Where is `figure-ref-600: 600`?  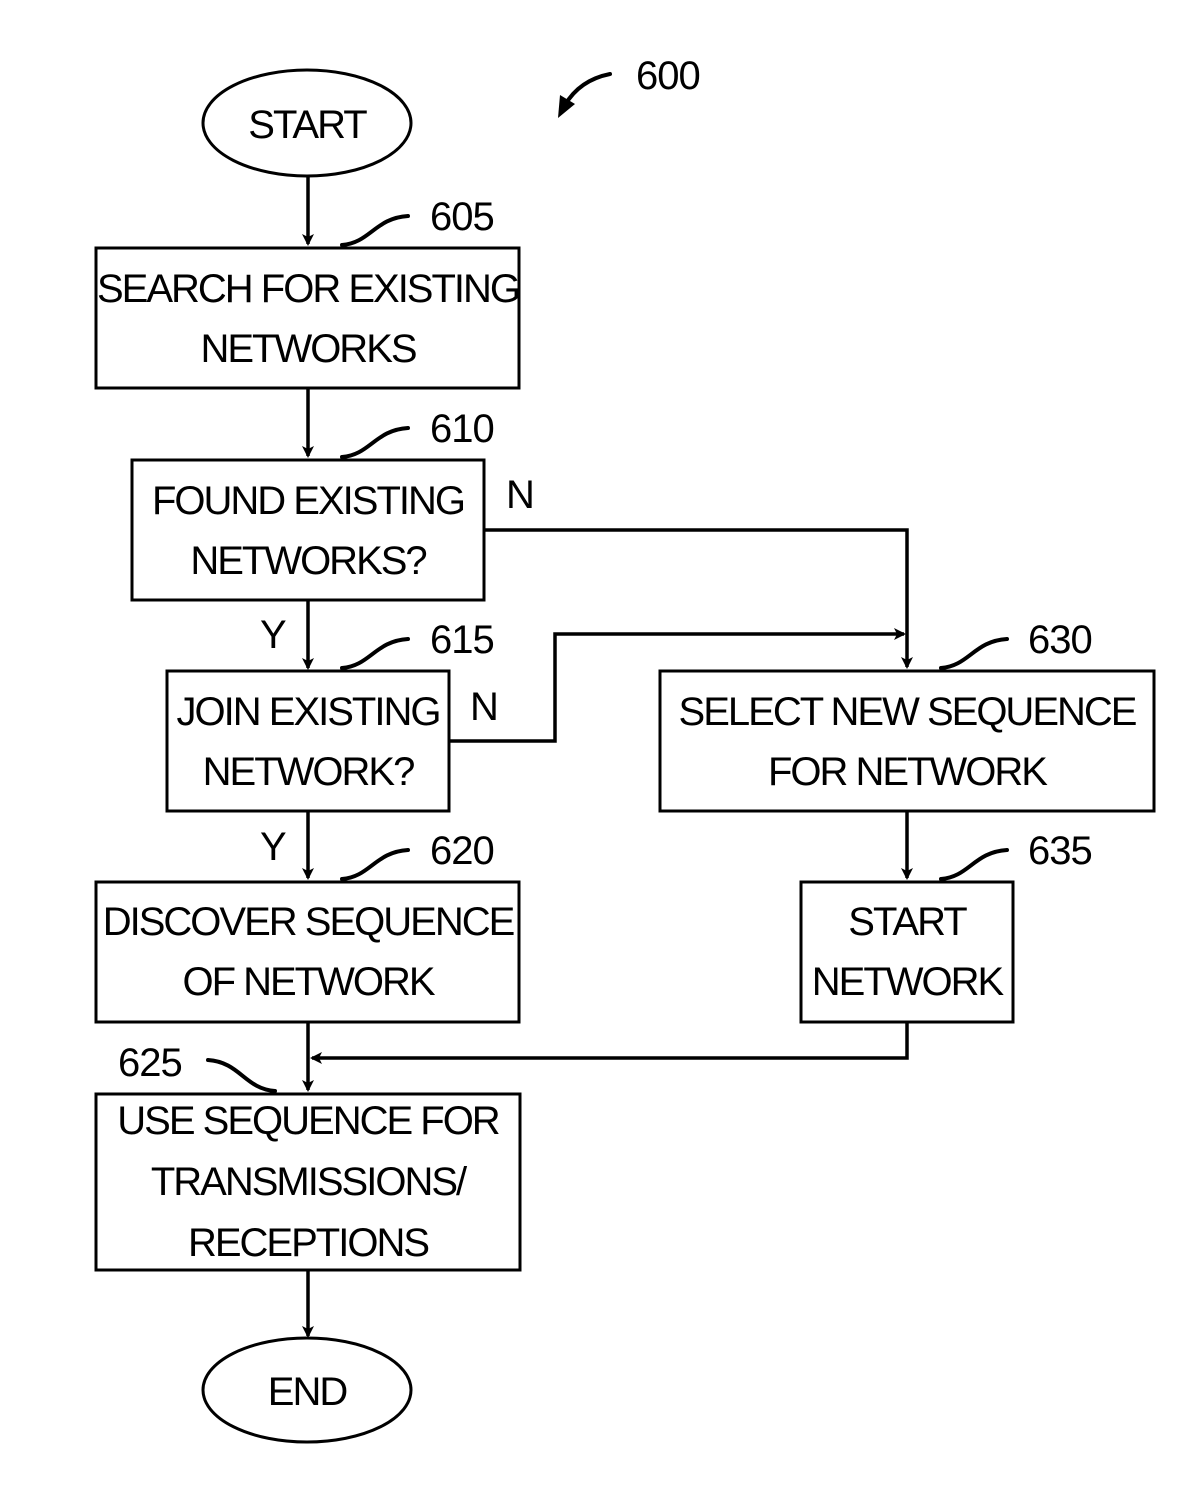 figure-ref-600: 600 is located at coordinates (629, 86).